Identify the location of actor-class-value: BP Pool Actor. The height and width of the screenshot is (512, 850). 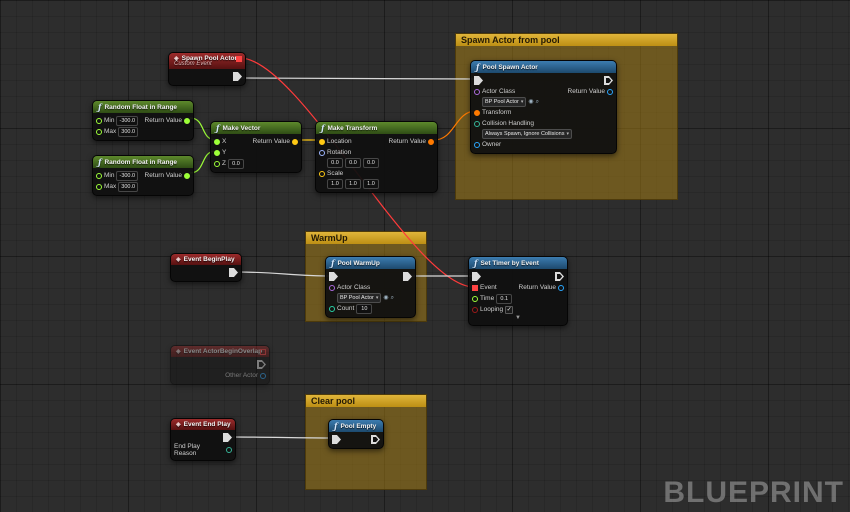
(357, 298).